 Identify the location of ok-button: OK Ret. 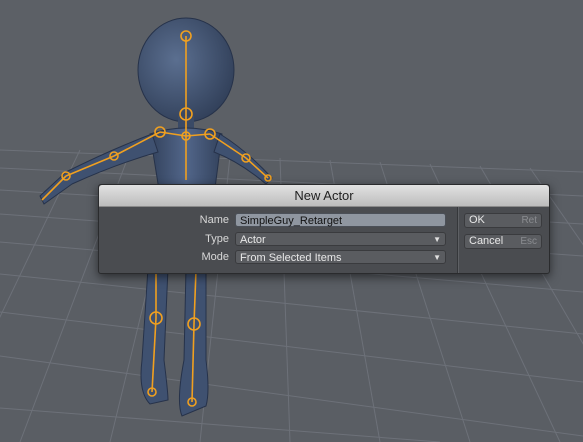
(503, 220).